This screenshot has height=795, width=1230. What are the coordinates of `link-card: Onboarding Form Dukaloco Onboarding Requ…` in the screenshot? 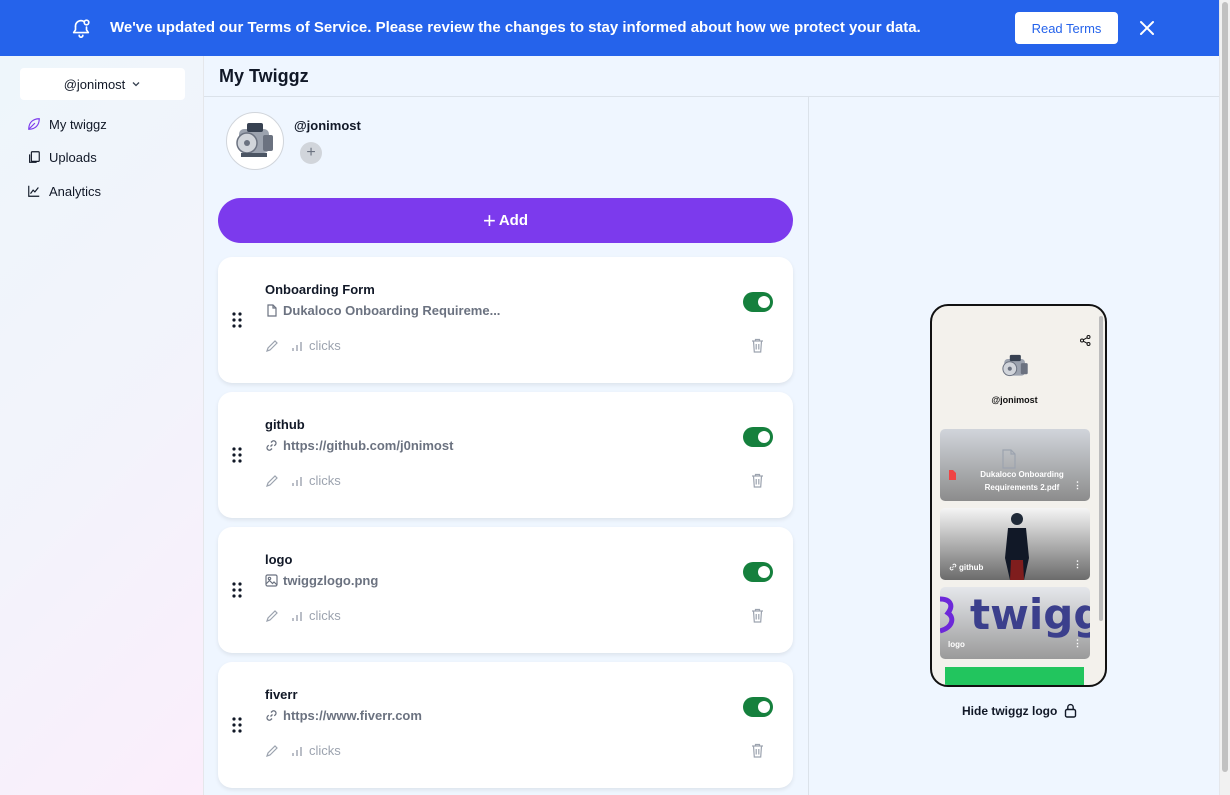 It's located at (505, 320).